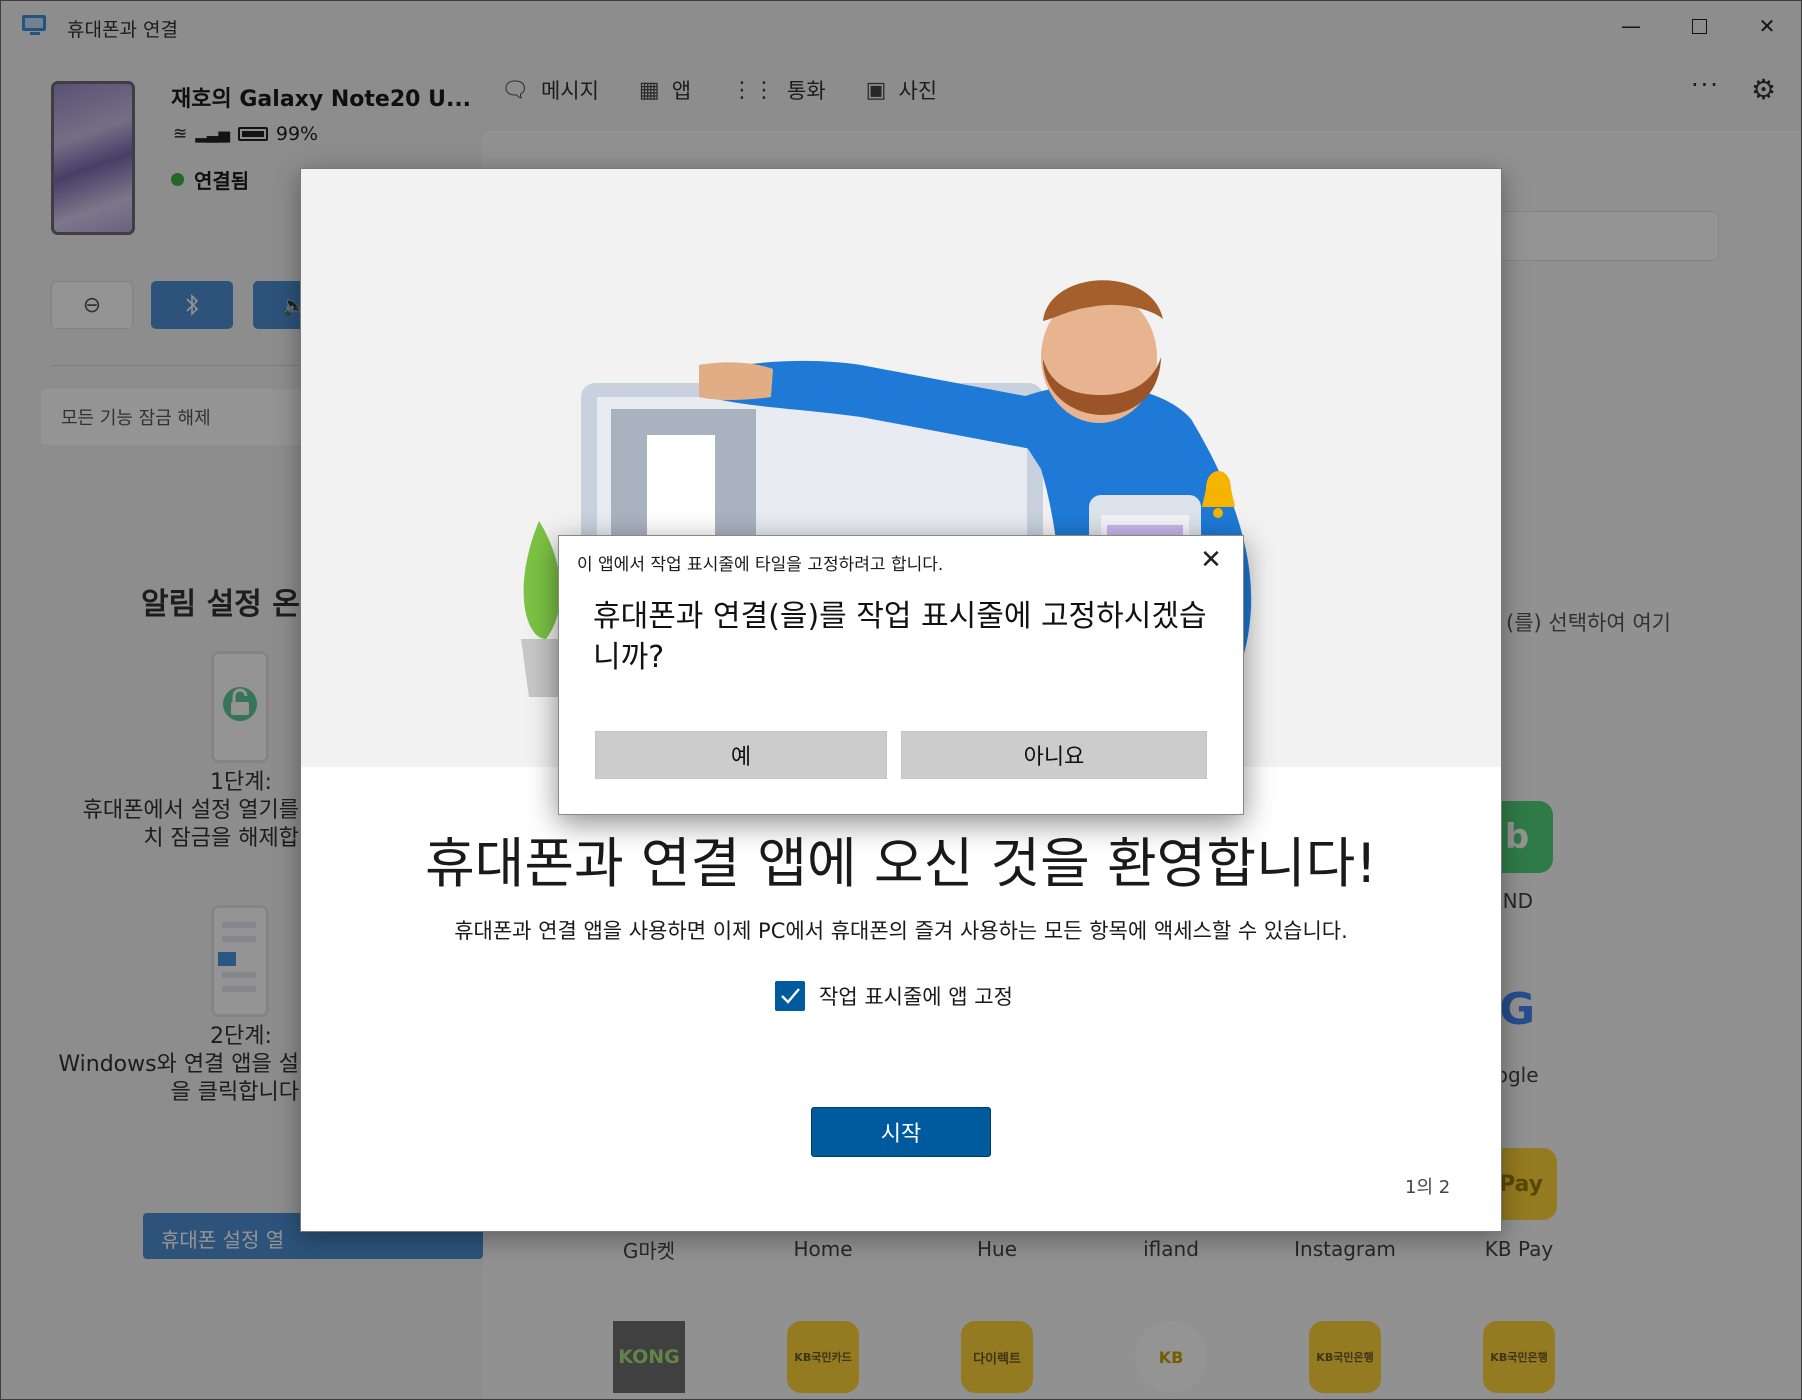 The image size is (1802, 1400). I want to click on confirm-no-button: 아니요, so click(1054, 755).